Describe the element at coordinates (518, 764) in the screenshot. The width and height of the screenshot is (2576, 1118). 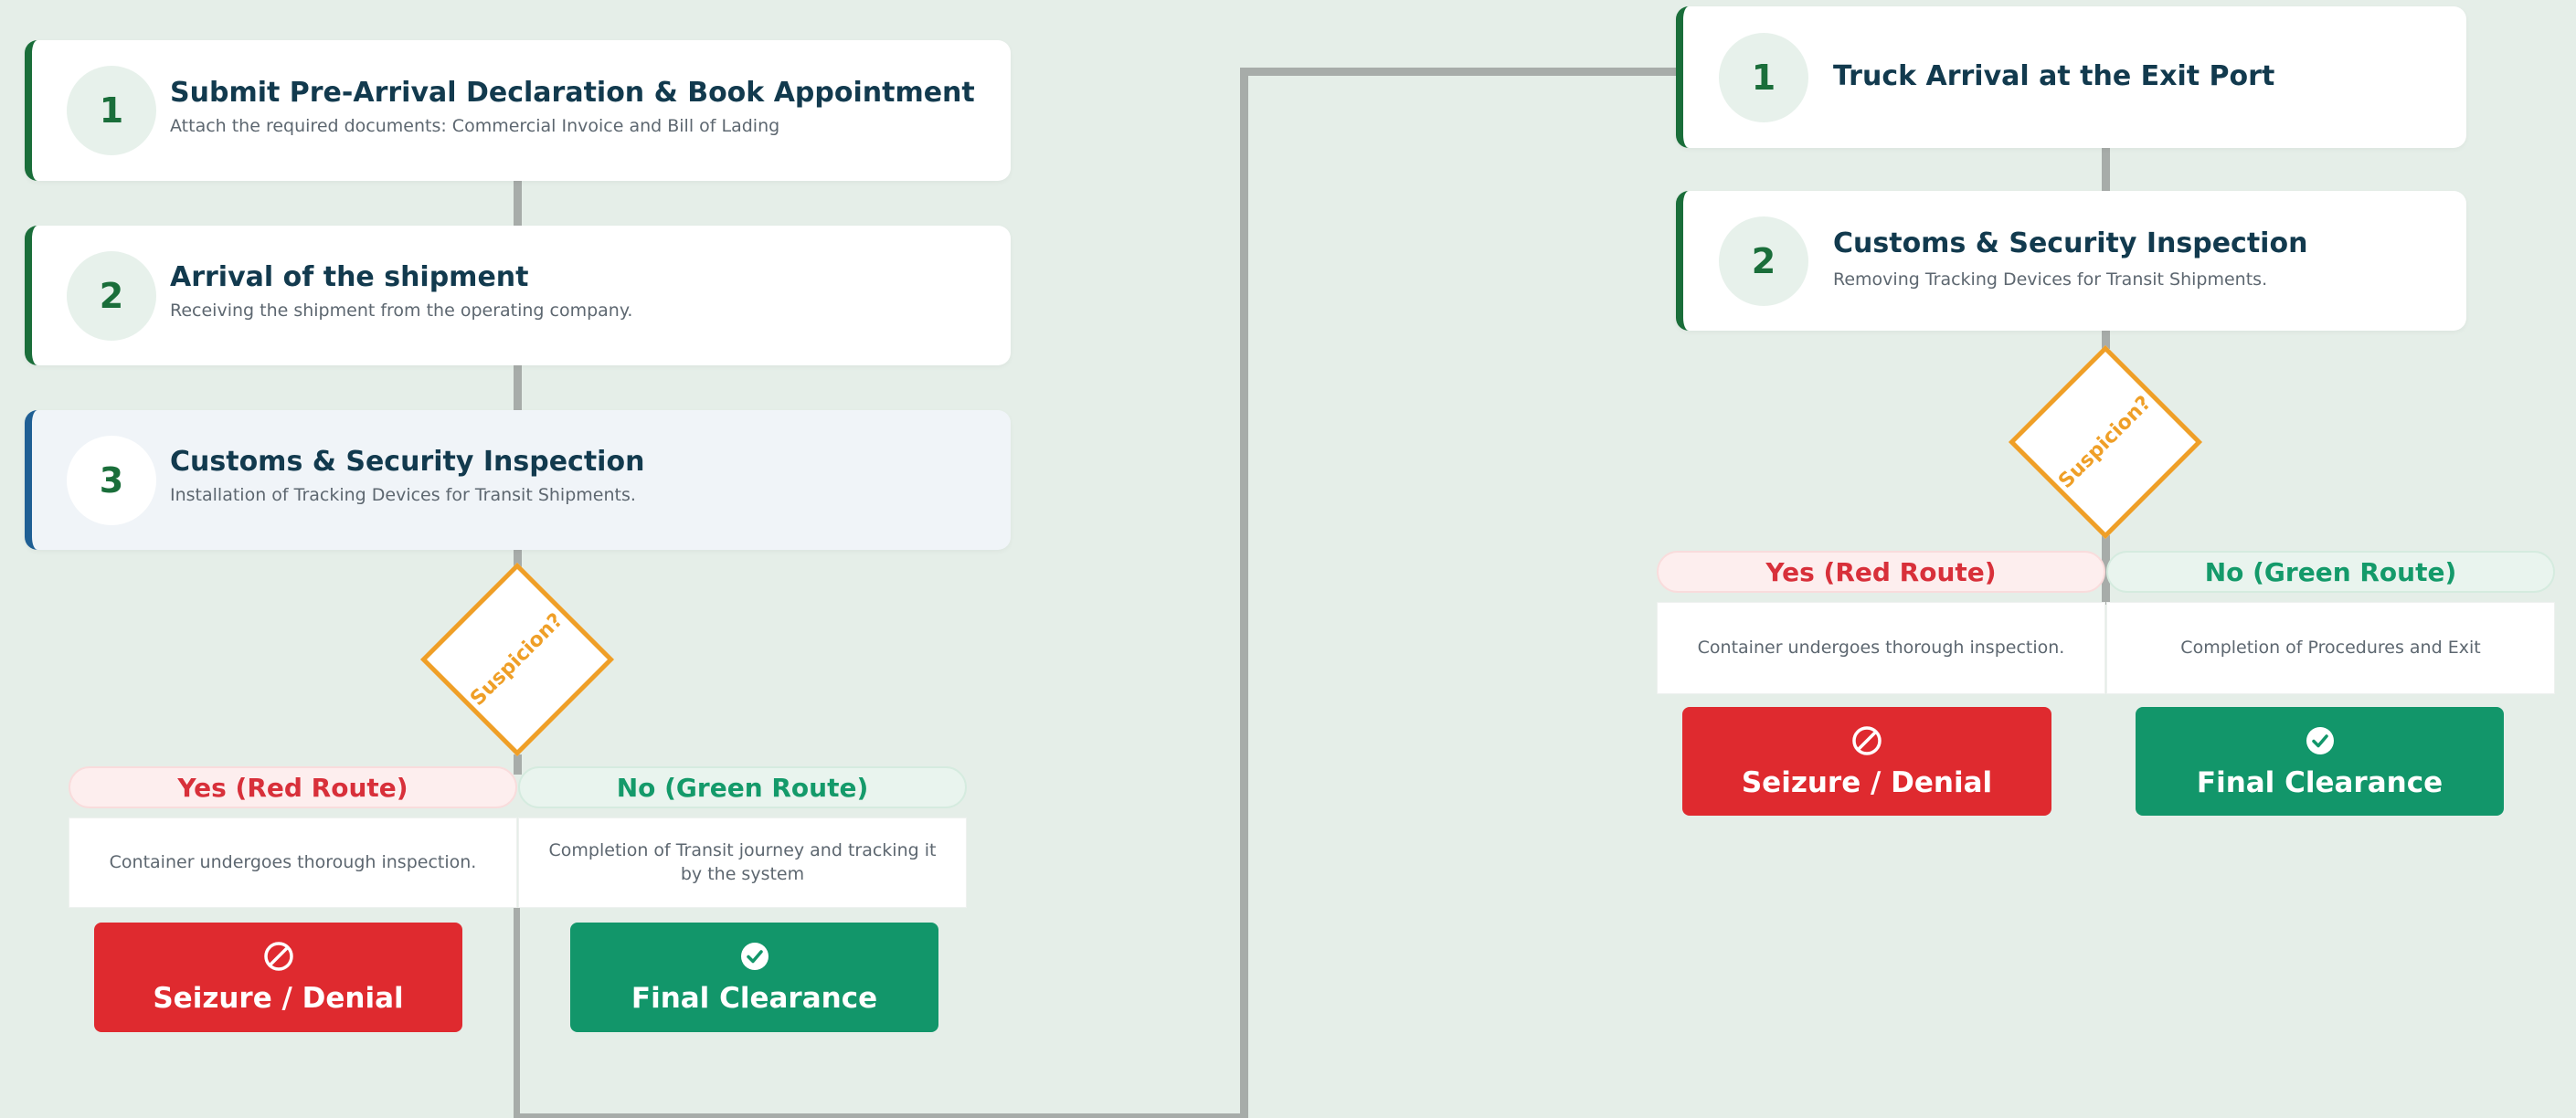
I see `connector-left-decision-branch` at that location.